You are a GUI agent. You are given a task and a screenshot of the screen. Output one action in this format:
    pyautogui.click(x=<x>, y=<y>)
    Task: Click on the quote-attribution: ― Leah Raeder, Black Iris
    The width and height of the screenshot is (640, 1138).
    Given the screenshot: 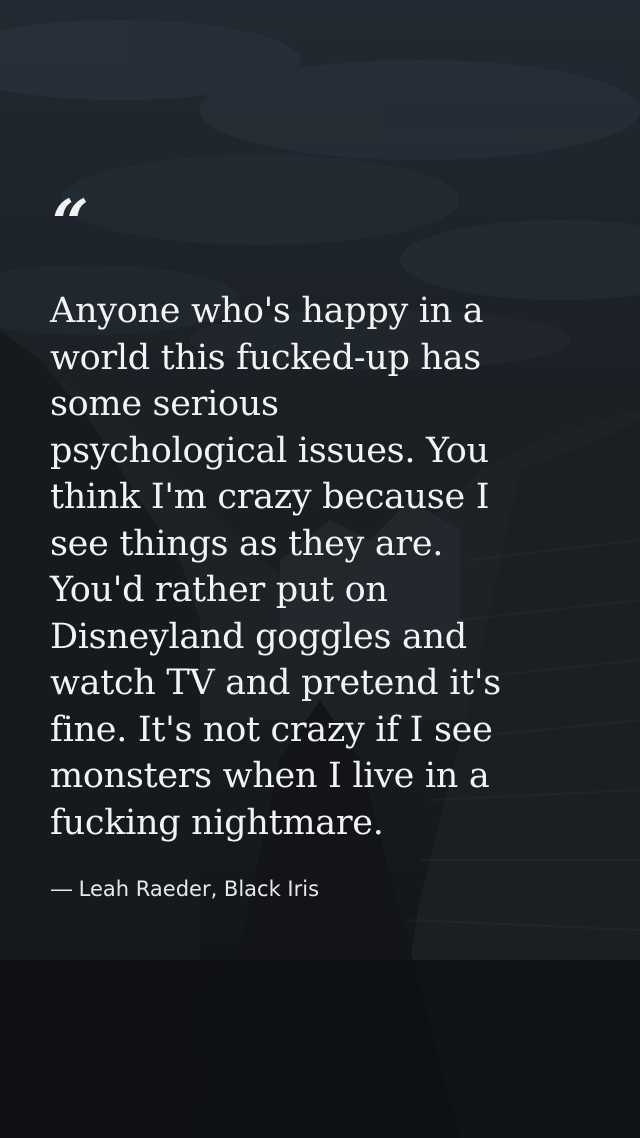 What is the action you would take?
    pyautogui.click(x=185, y=889)
    